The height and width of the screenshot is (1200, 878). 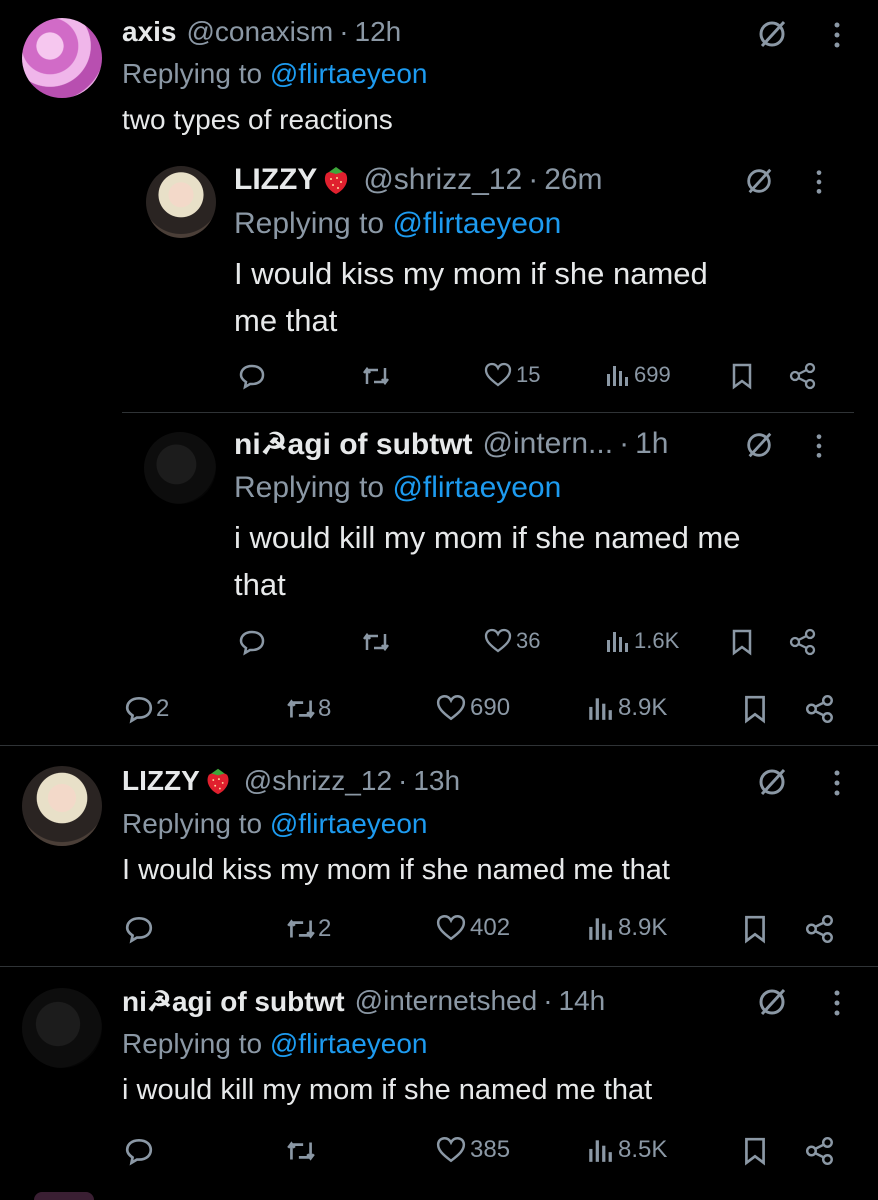 I want to click on reply-button: 2, so click(x=146, y=709).